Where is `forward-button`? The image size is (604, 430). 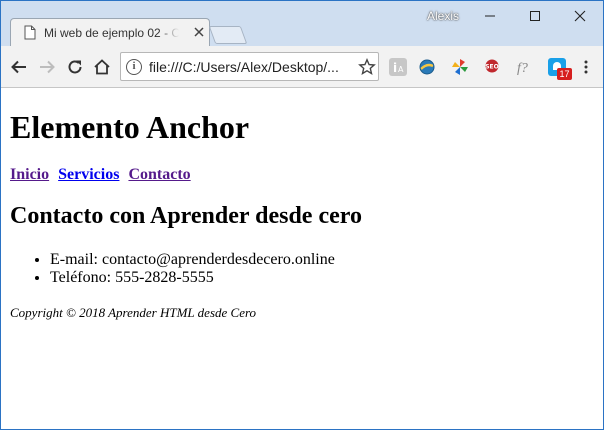 forward-button is located at coordinates (47, 67).